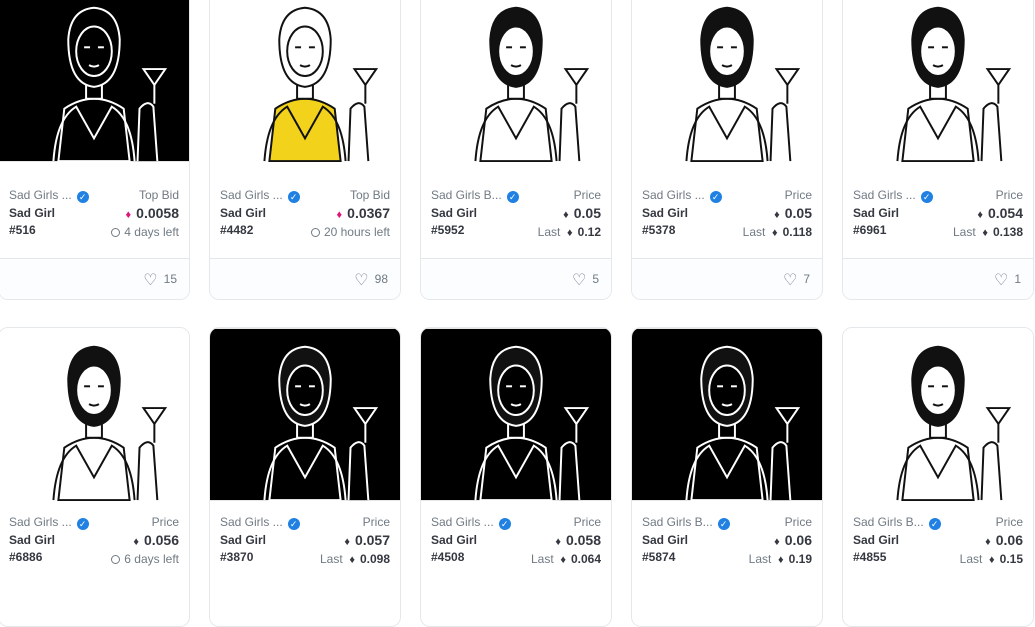  I want to click on favorite-button: ♡ 1, so click(1007, 280).